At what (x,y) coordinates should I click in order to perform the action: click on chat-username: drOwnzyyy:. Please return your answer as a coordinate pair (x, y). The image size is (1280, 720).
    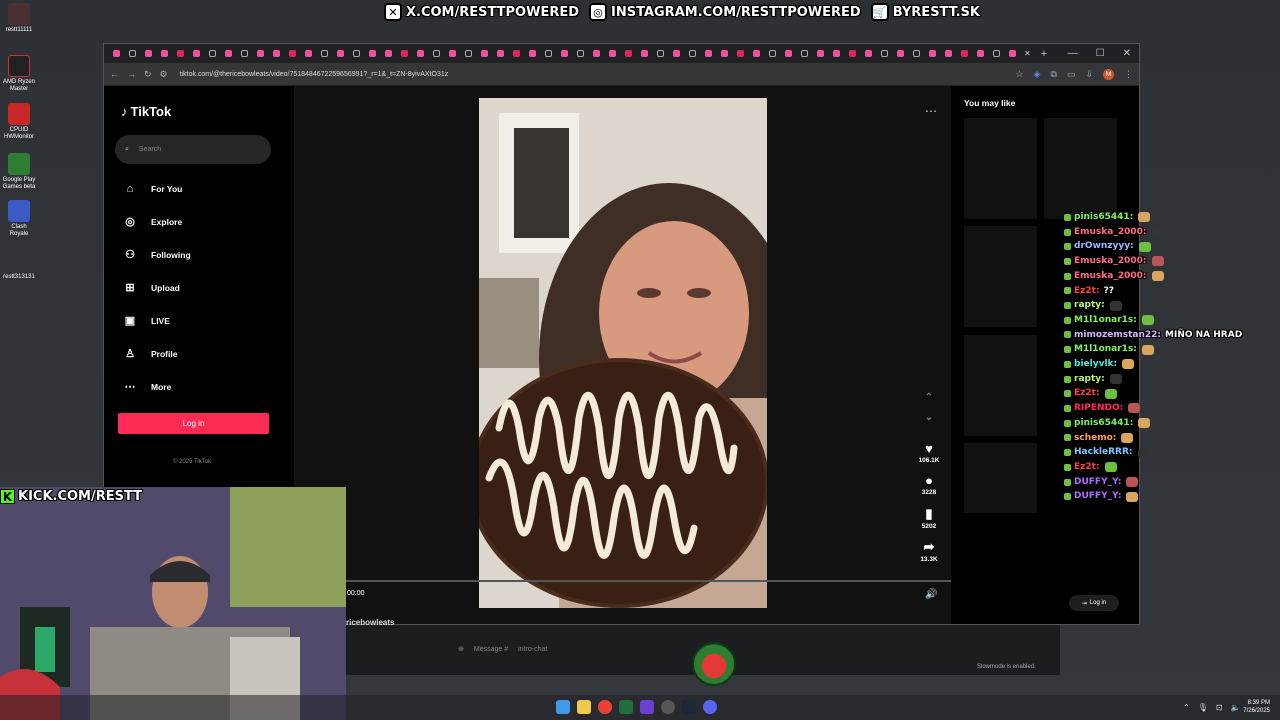
    Looking at the image, I should click on (1104, 246).